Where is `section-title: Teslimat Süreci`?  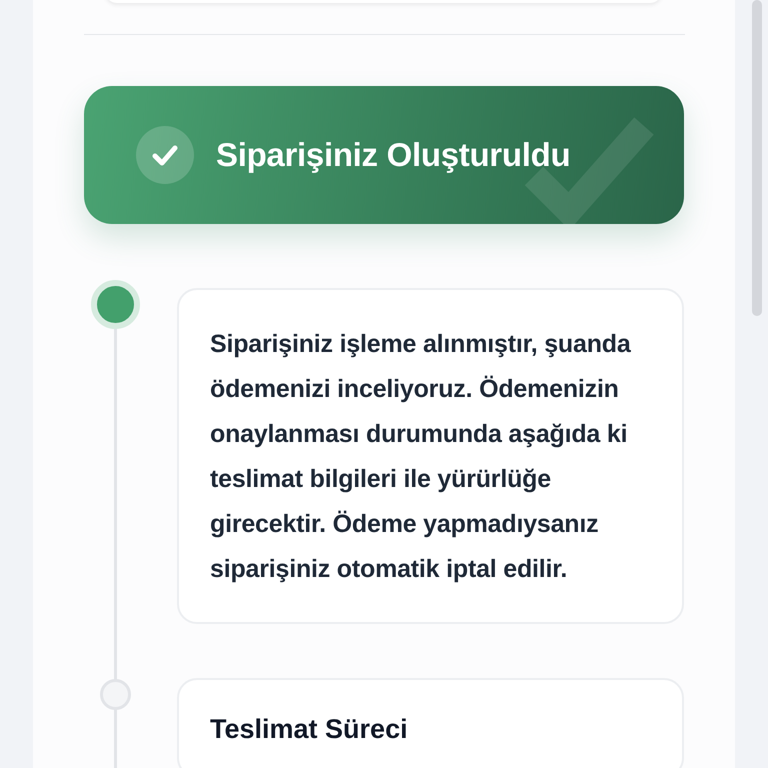
section-title: Teslimat Süreci is located at coordinates (309, 729).